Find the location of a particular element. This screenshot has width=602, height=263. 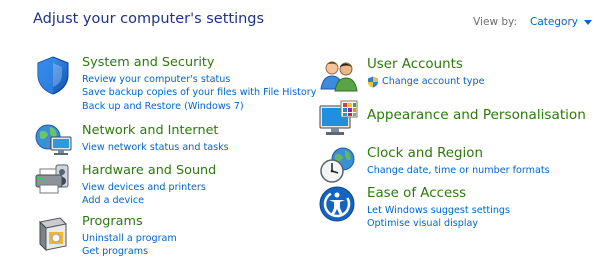

monitor-palette-icon is located at coordinates (339, 120).